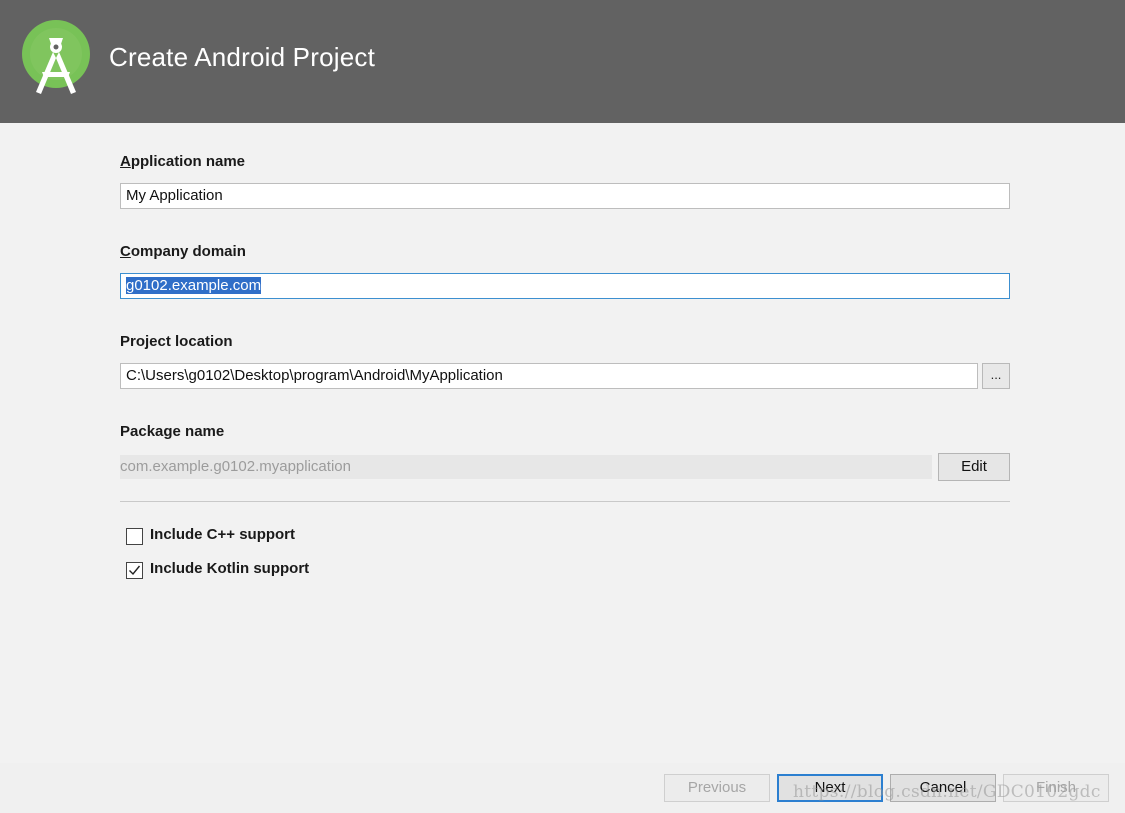  What do you see at coordinates (717, 788) in the screenshot?
I see `previous-button: Previous` at bounding box center [717, 788].